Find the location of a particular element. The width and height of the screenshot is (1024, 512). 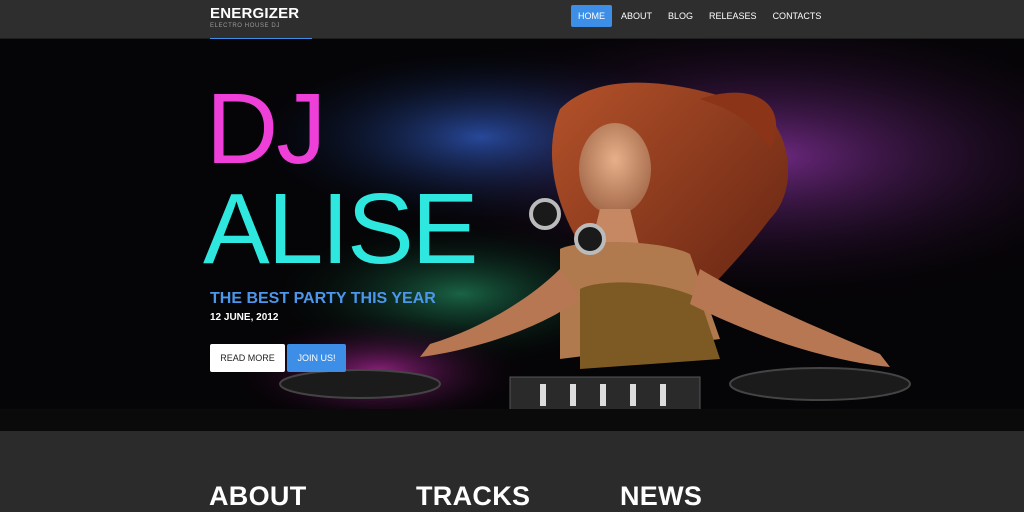

nav-item-about: ABOUT is located at coordinates (636, 16).